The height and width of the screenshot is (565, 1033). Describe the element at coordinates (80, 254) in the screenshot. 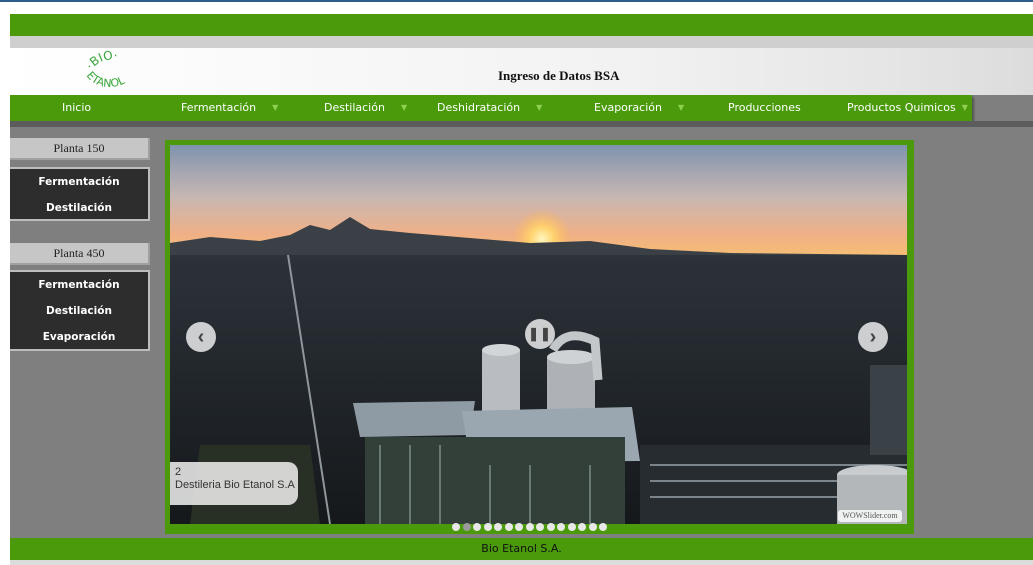

I see `sidebar-heading-planta-450: Planta 450` at that location.